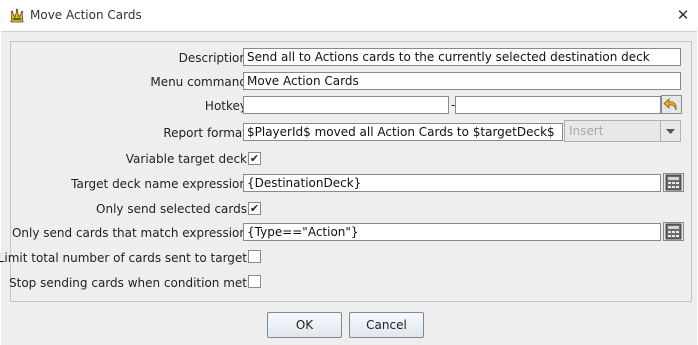 This screenshot has width=698, height=345. I want to click on window-title: Move Action Cards, so click(86, 15).